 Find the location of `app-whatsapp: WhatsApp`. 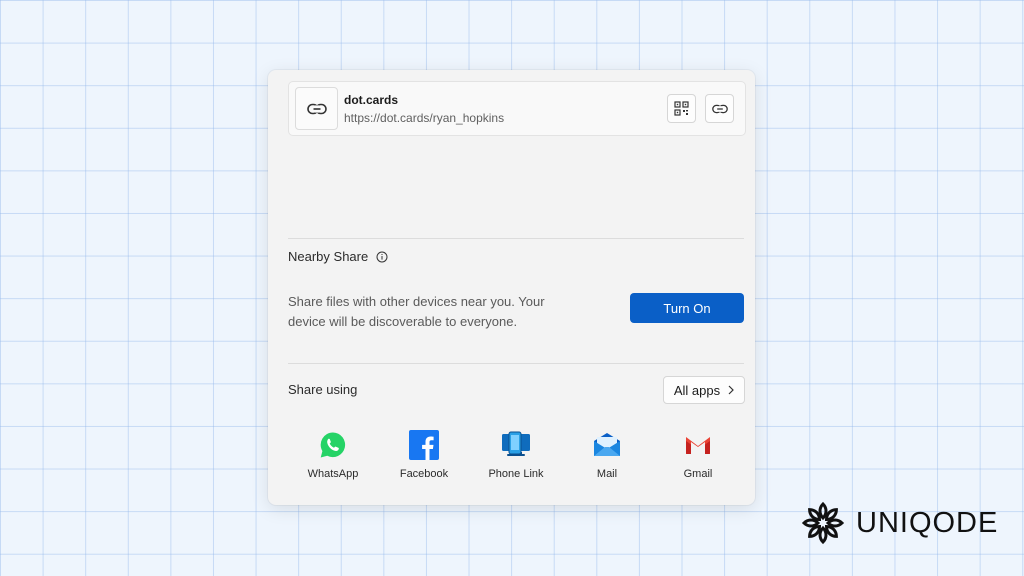

app-whatsapp: WhatsApp is located at coordinates (333, 455).